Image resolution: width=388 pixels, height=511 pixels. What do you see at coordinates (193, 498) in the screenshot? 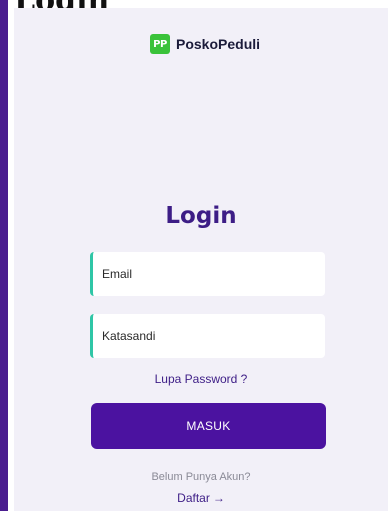
I see `register-label: Daftar` at bounding box center [193, 498].